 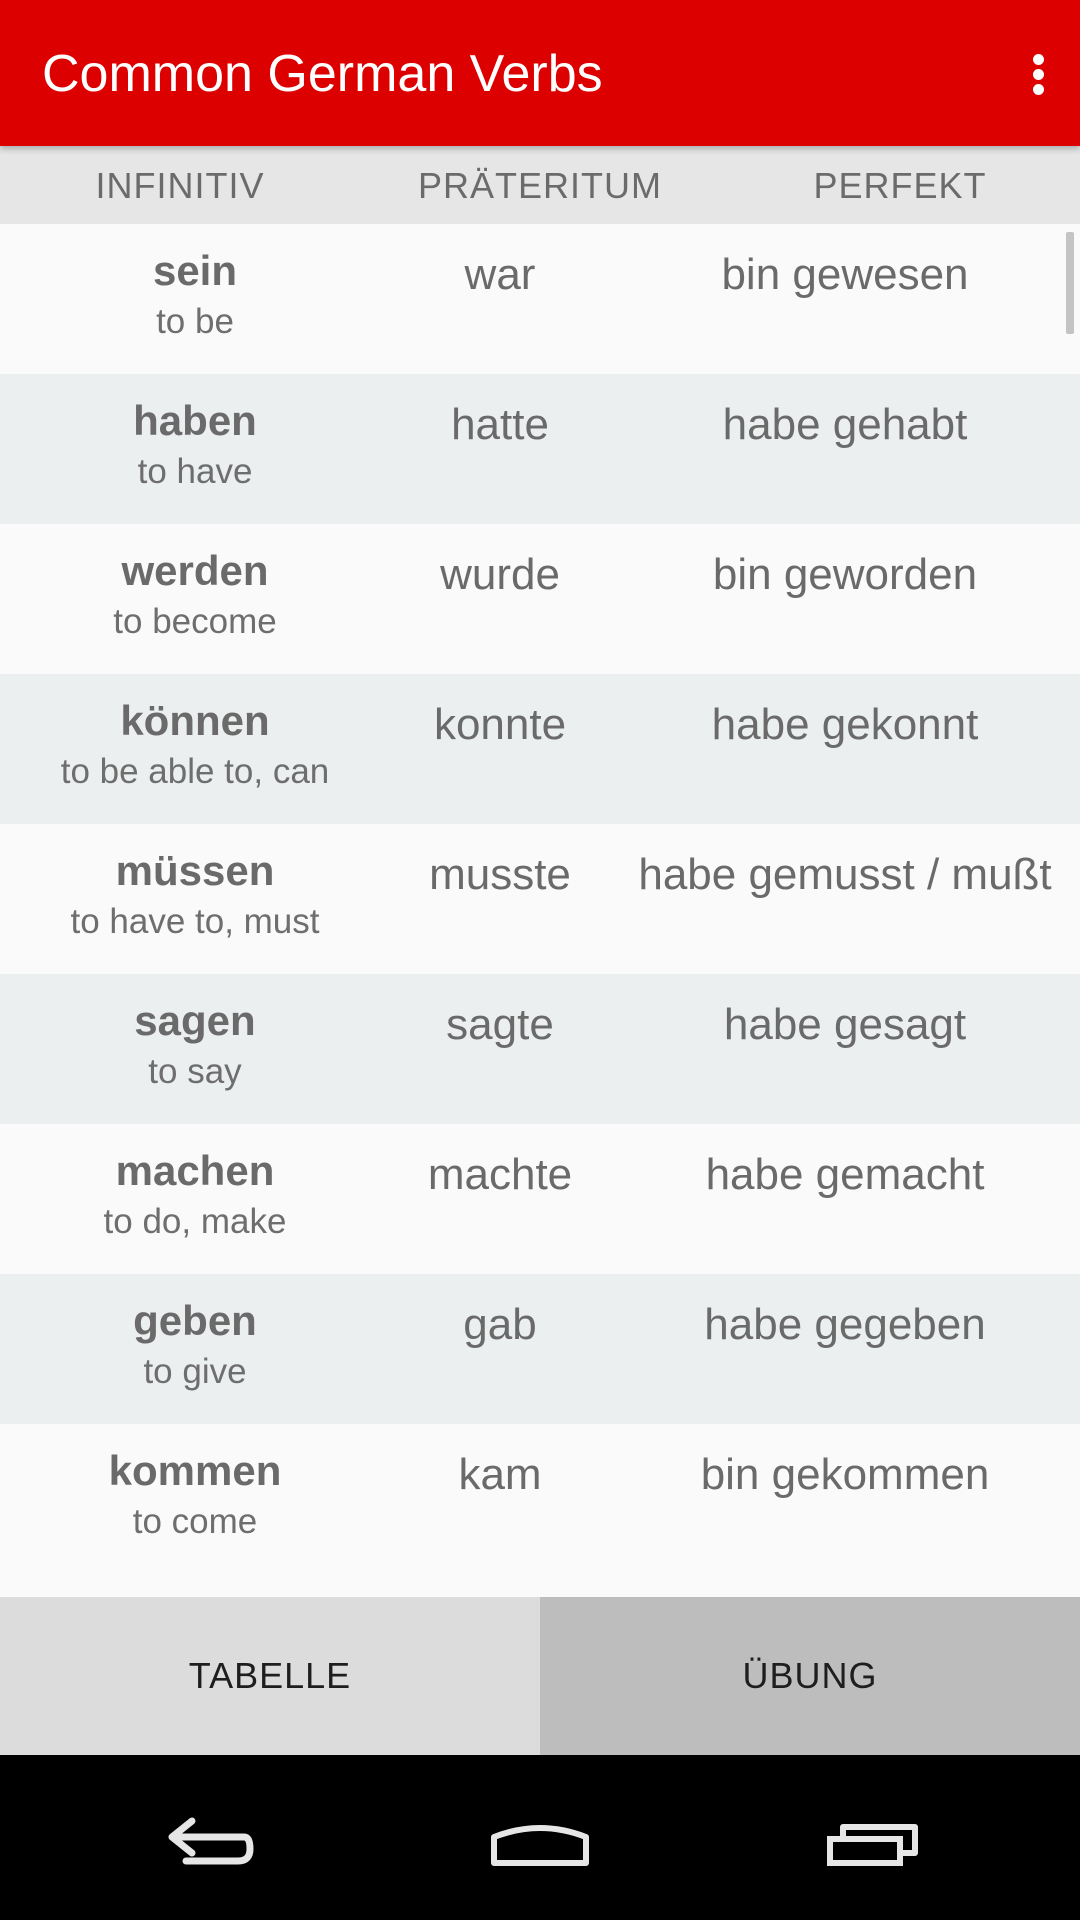 What do you see at coordinates (195, 1170) in the screenshot?
I see `verb-infinitiv: machen` at bounding box center [195, 1170].